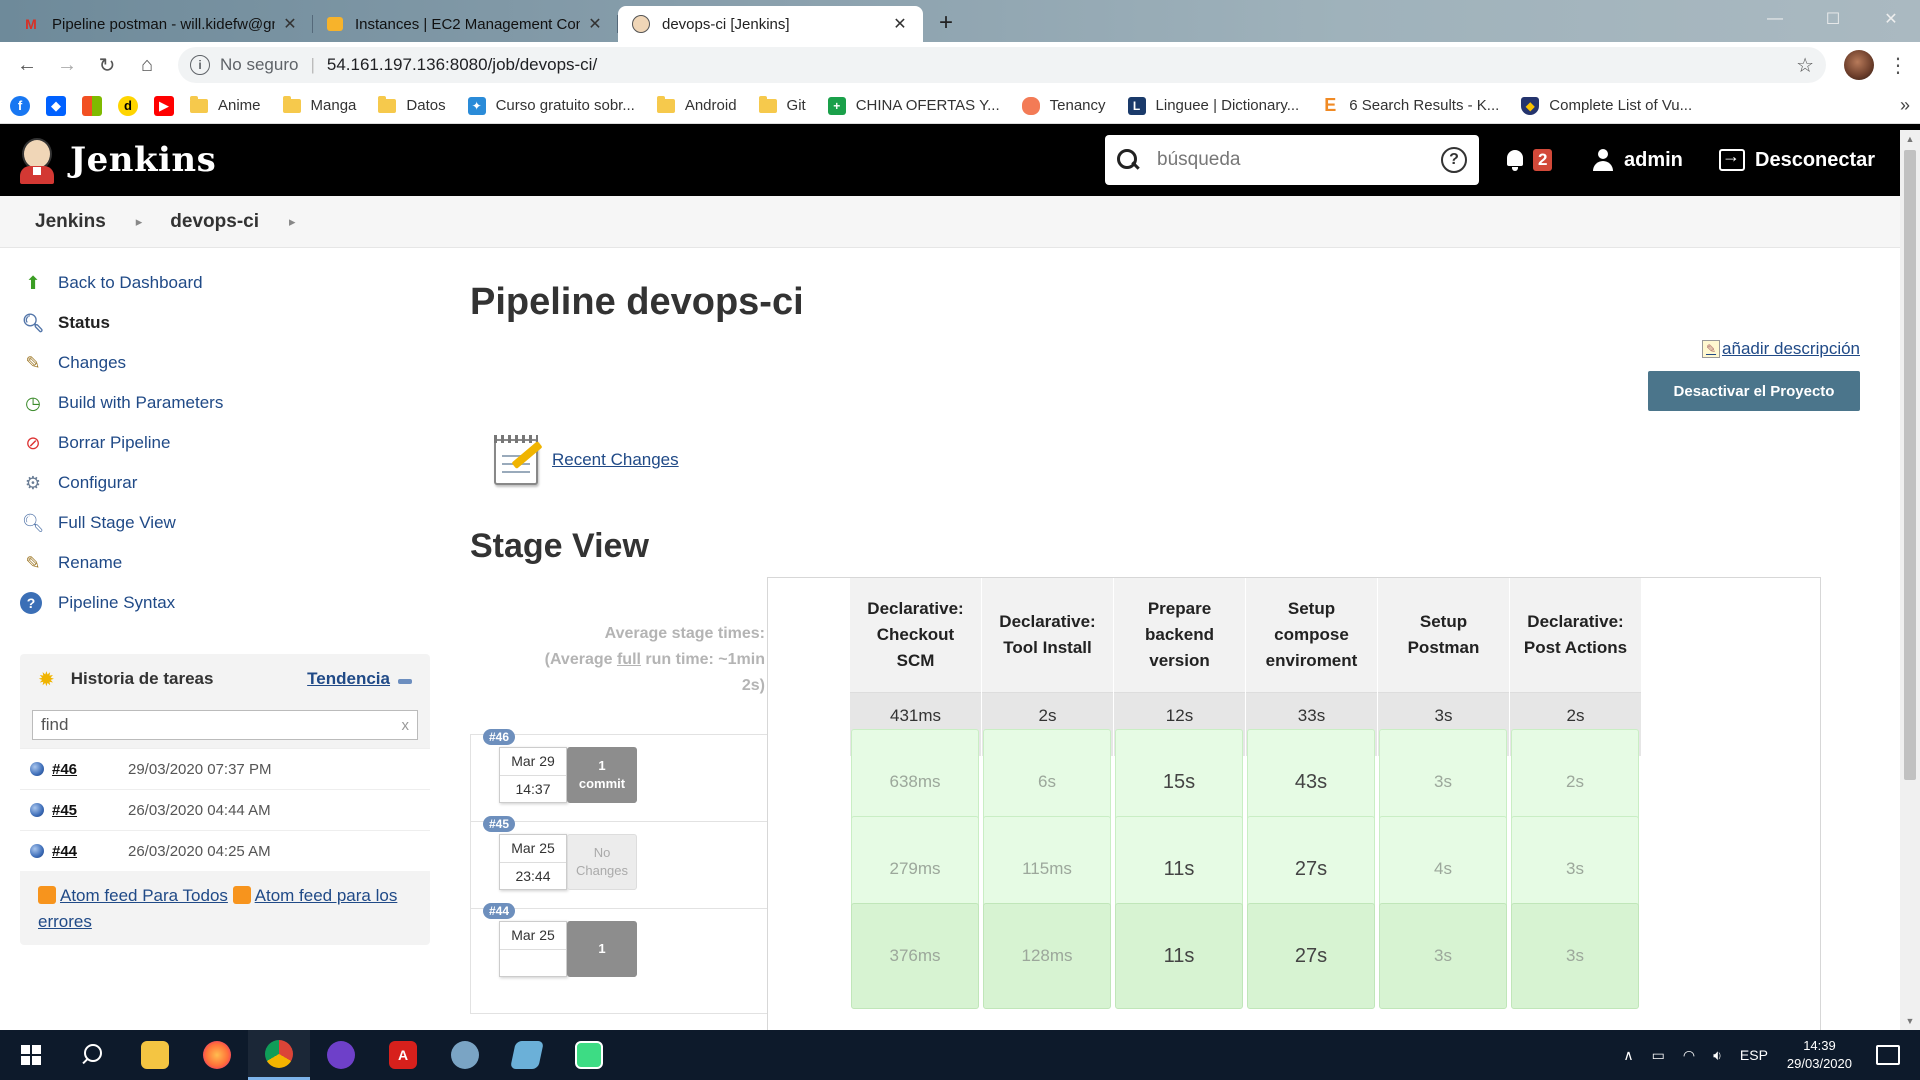  I want to click on taskbar-firefox, so click(217, 1055).